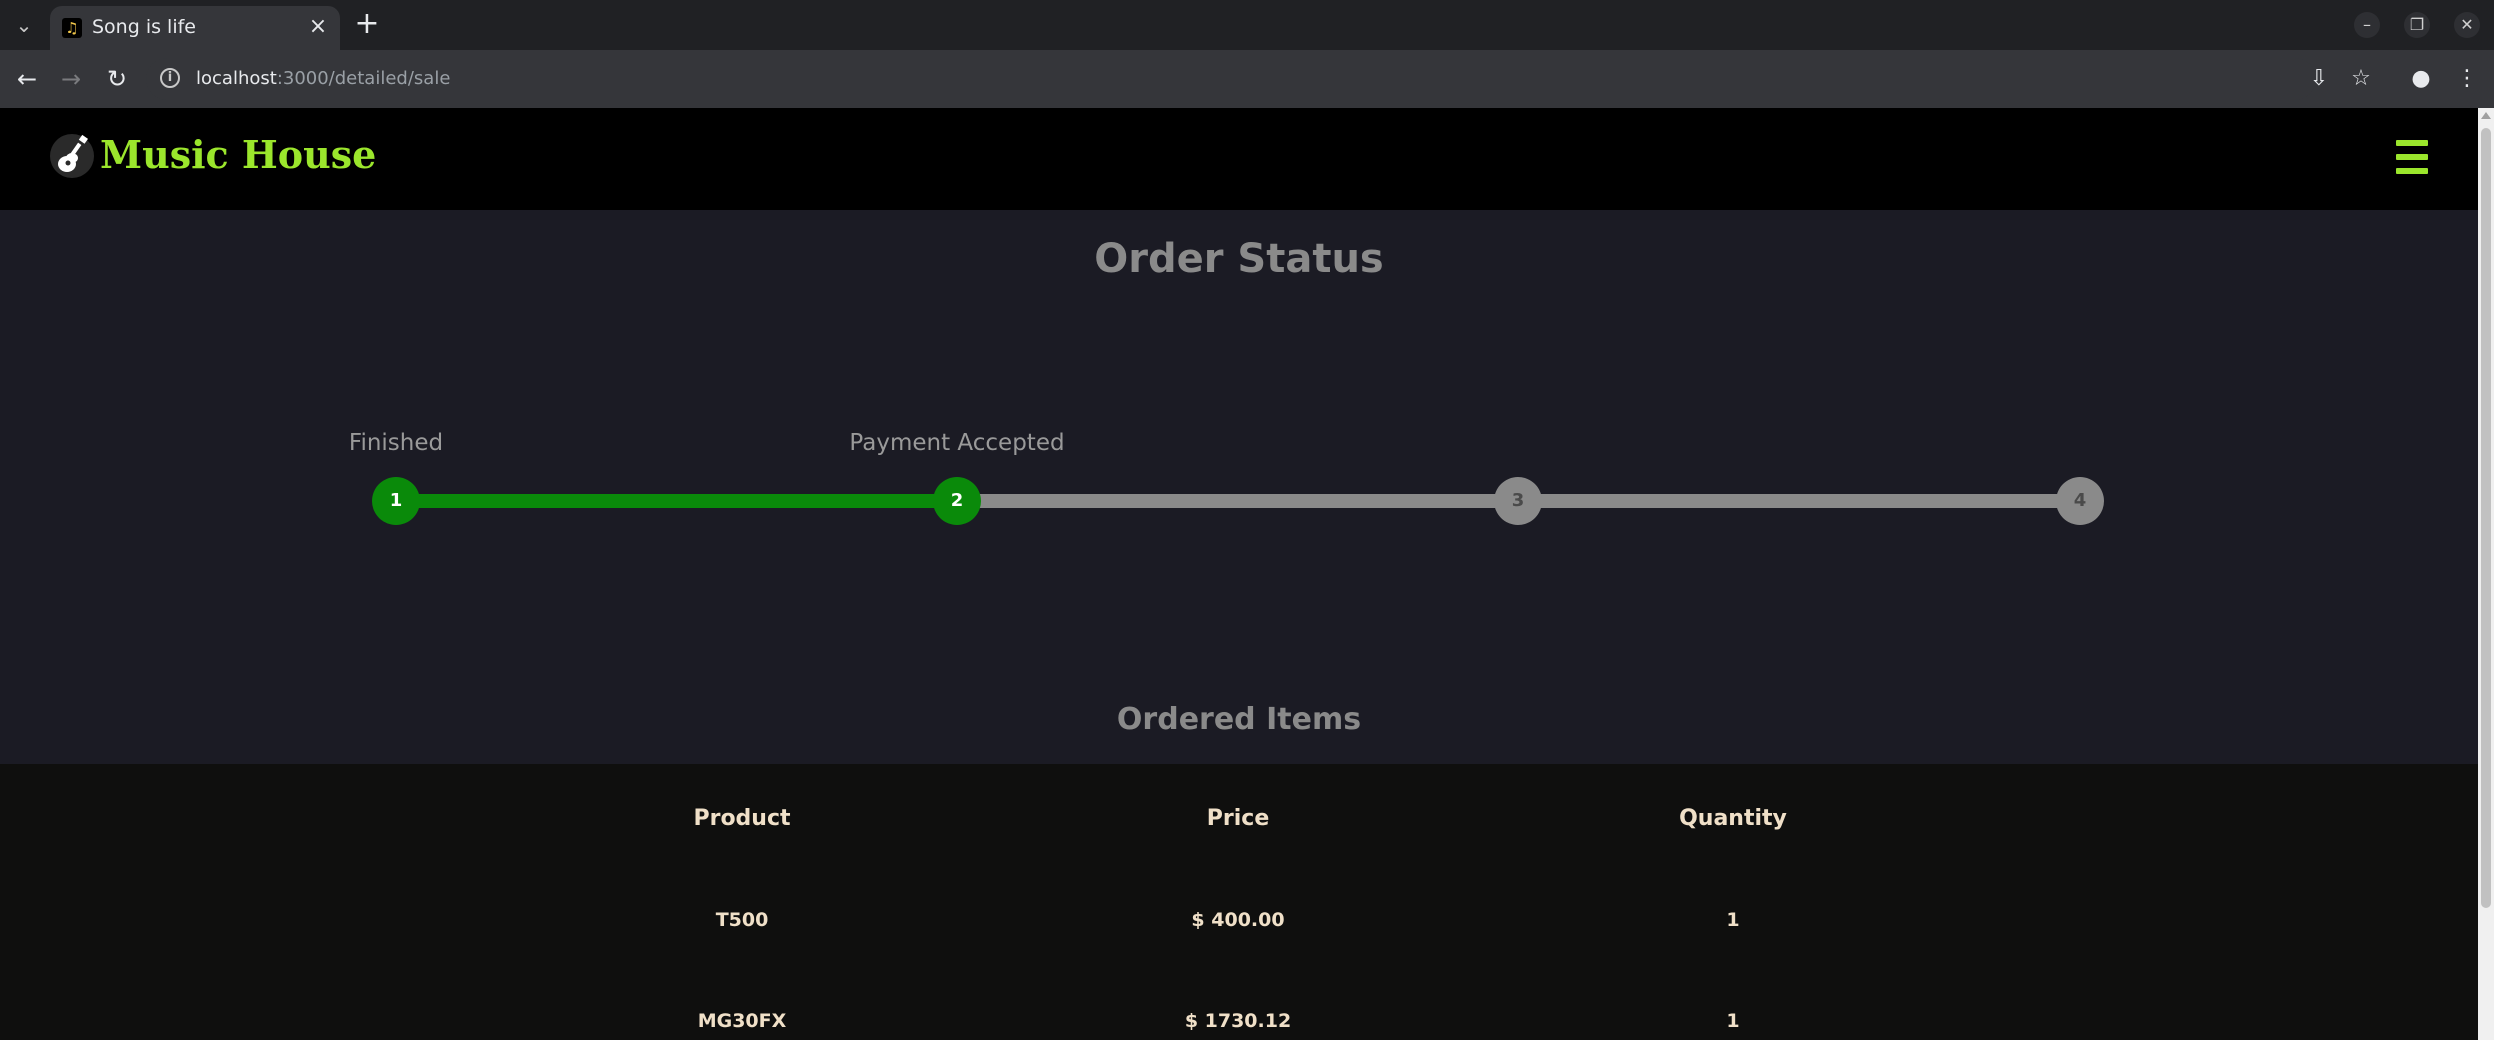 The width and height of the screenshot is (2494, 1040). What do you see at coordinates (71, 79) in the screenshot?
I see `forward-arrow-icon: →` at bounding box center [71, 79].